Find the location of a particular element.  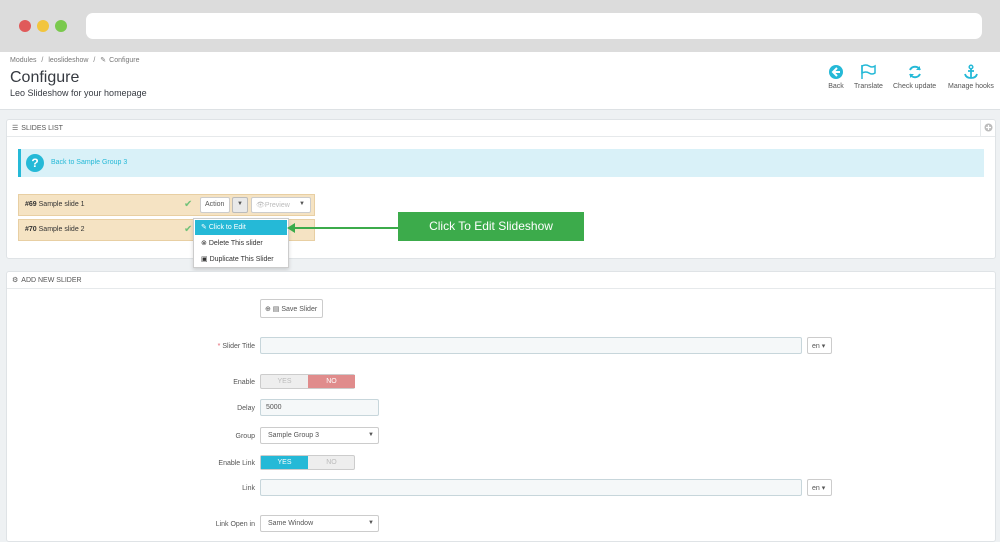

preview-button: 👁Preview ▼ is located at coordinates (281, 205).